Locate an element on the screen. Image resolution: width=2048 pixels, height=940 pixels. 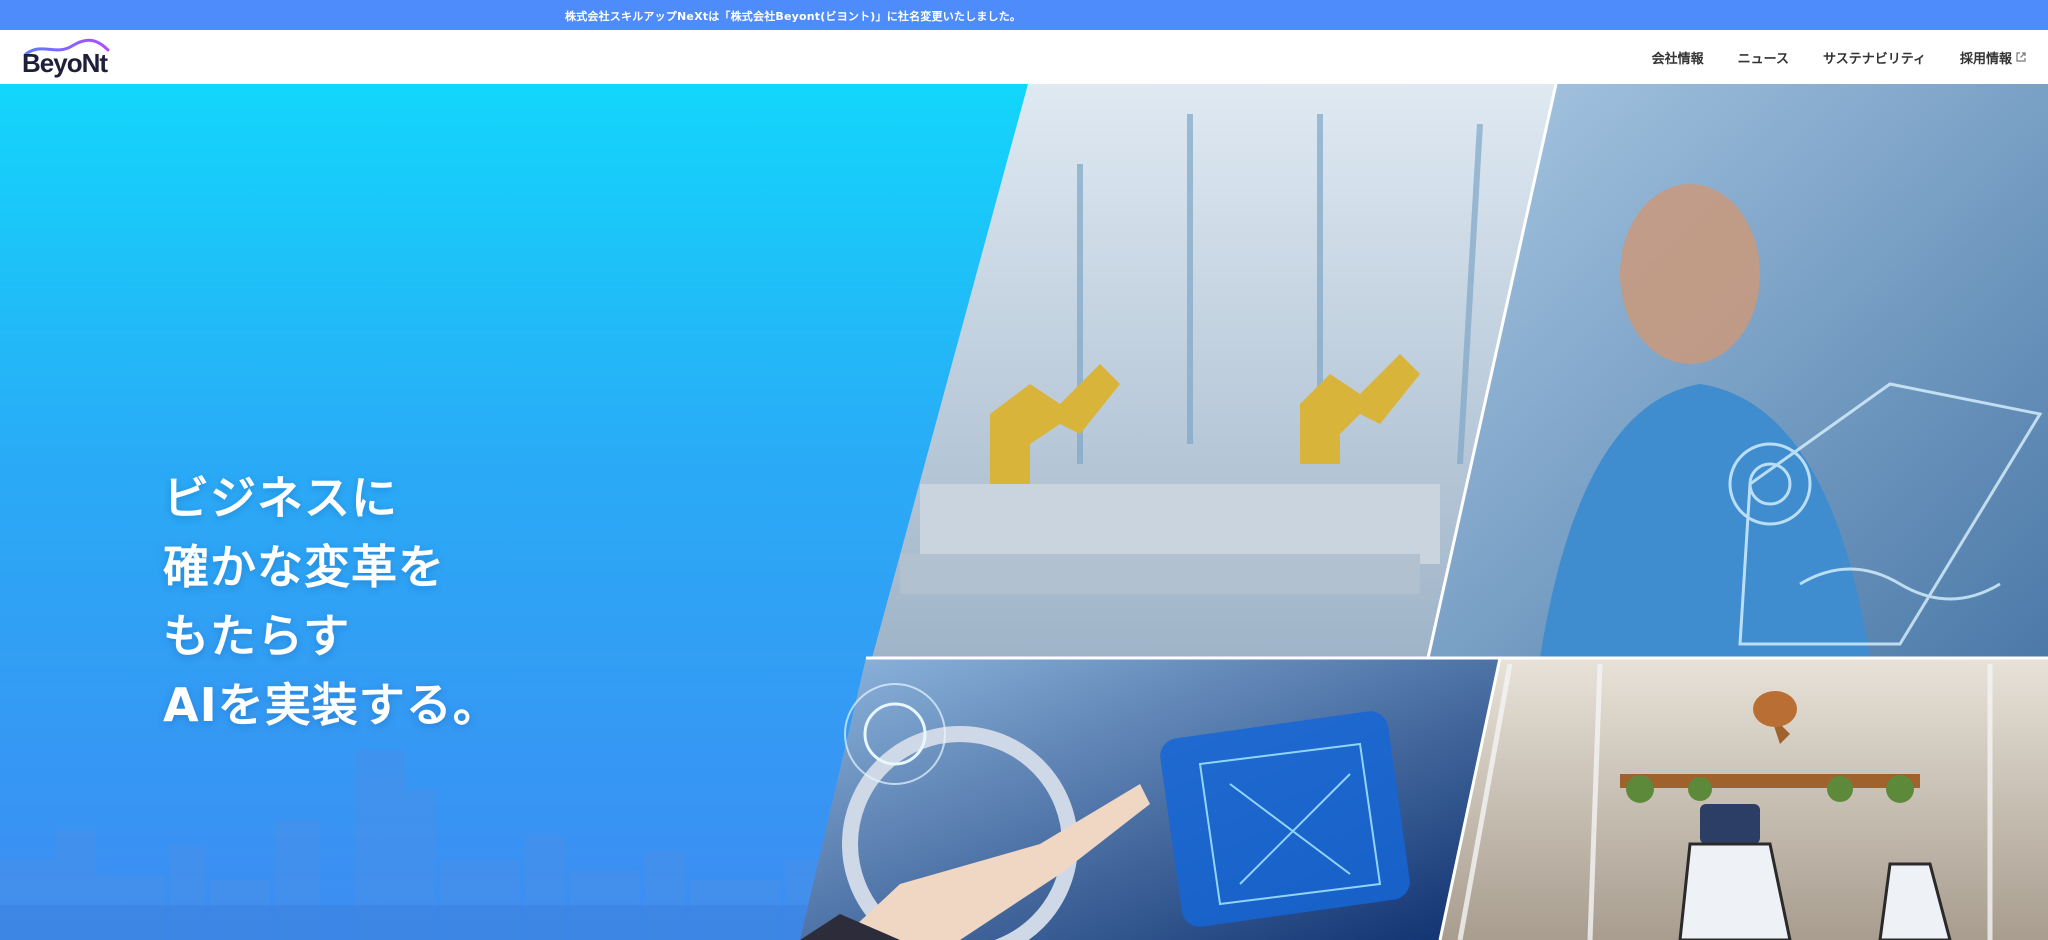
nav-item-label: サステナビリティ is located at coordinates (1874, 59).